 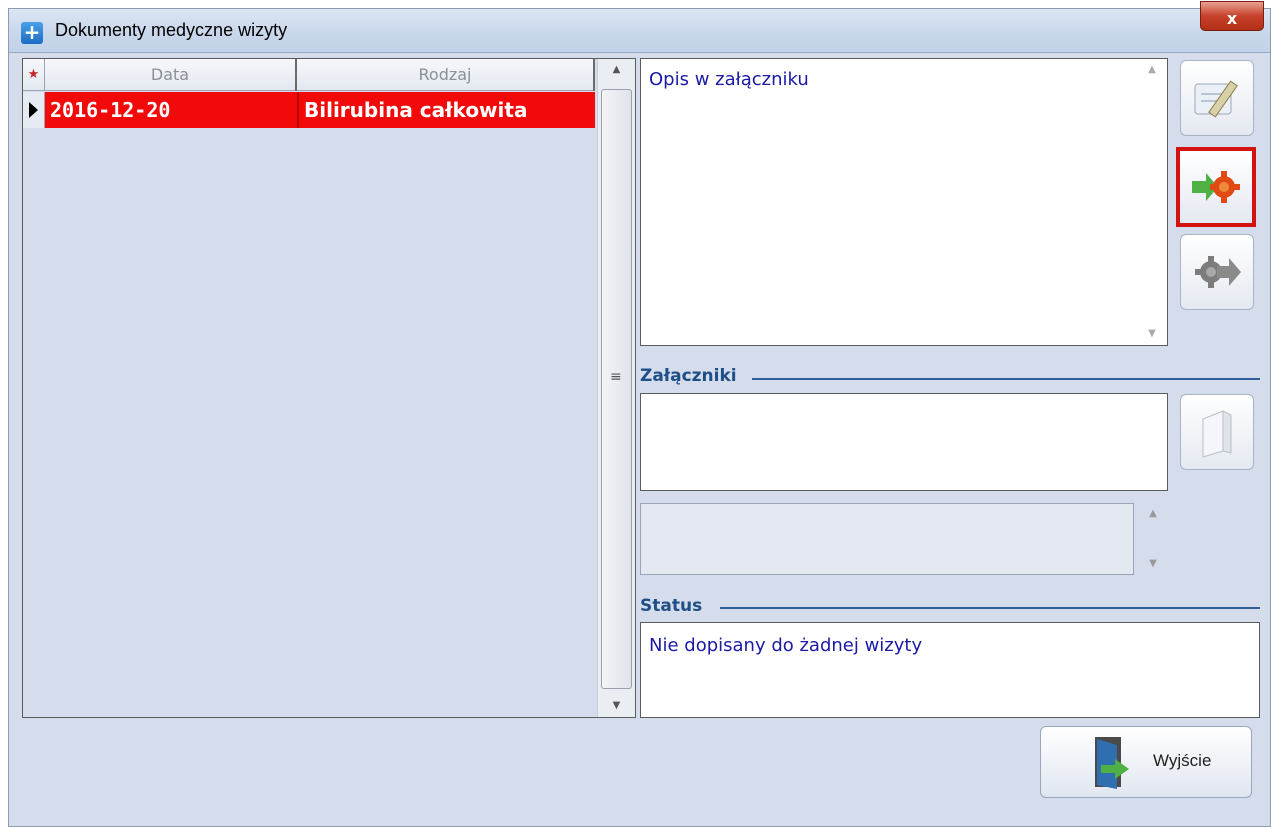 What do you see at coordinates (1182, 760) in the screenshot?
I see `exit-button-label: Wyjście` at bounding box center [1182, 760].